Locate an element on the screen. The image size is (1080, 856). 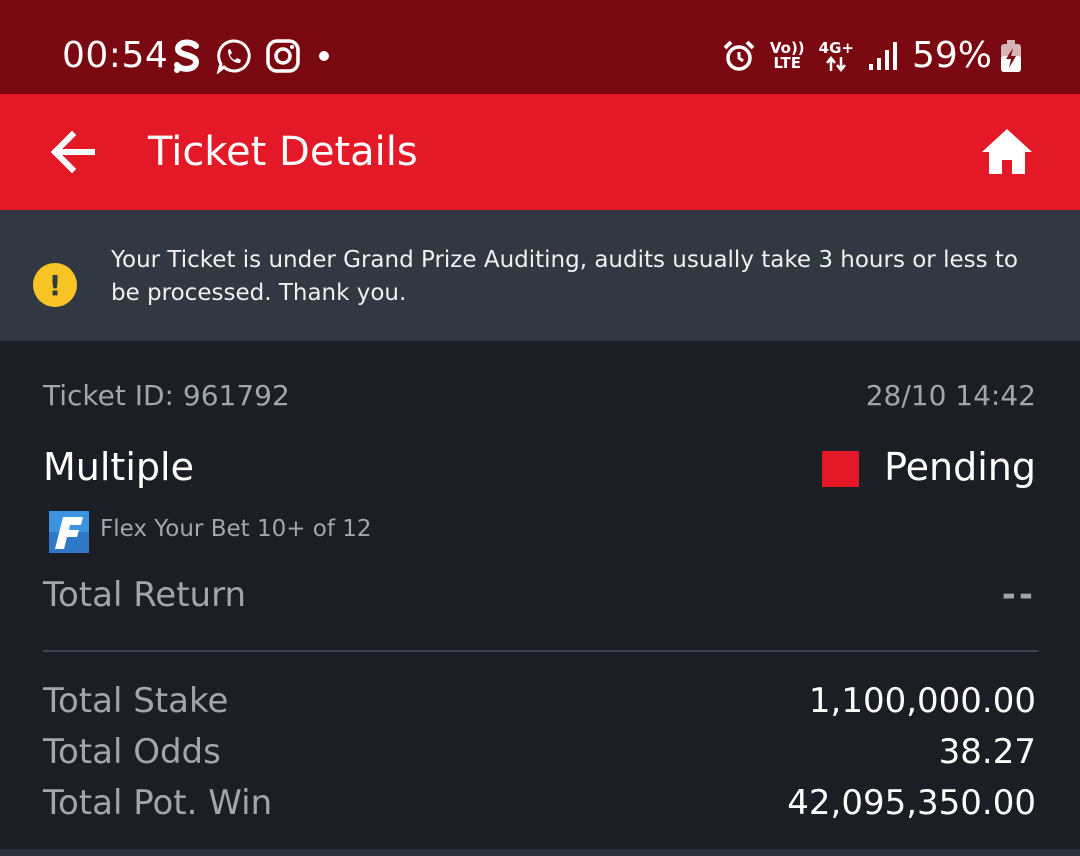
home-button is located at coordinates (1007, 152).